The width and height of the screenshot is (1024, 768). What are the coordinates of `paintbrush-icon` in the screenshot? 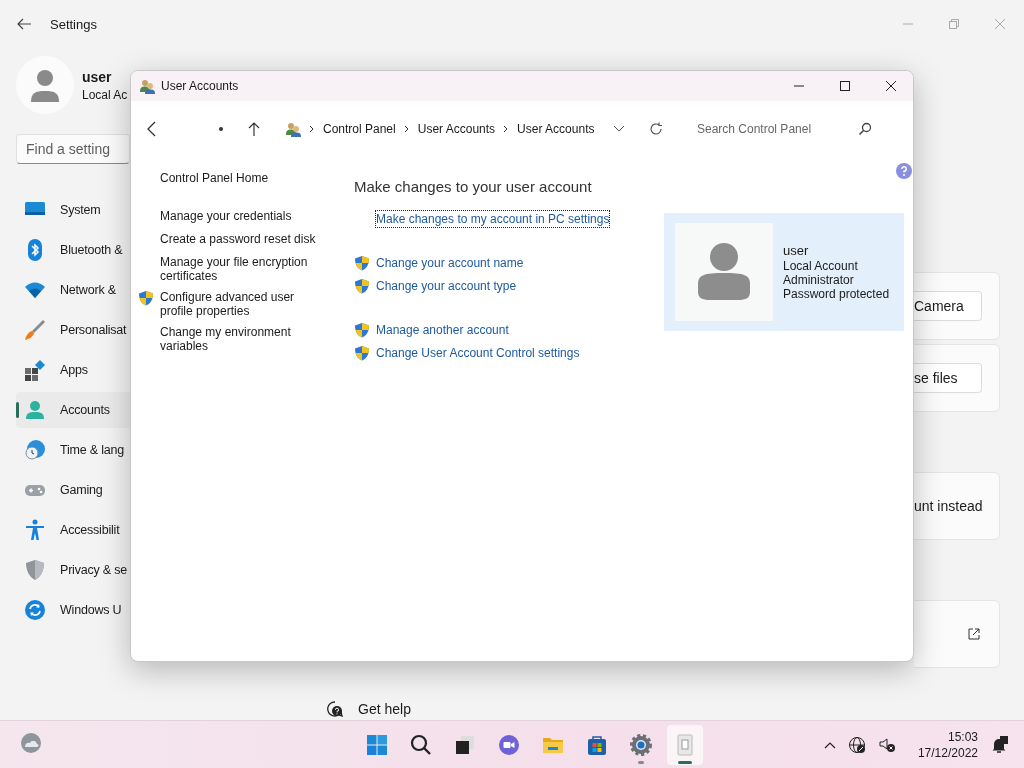 It's located at (35, 330).